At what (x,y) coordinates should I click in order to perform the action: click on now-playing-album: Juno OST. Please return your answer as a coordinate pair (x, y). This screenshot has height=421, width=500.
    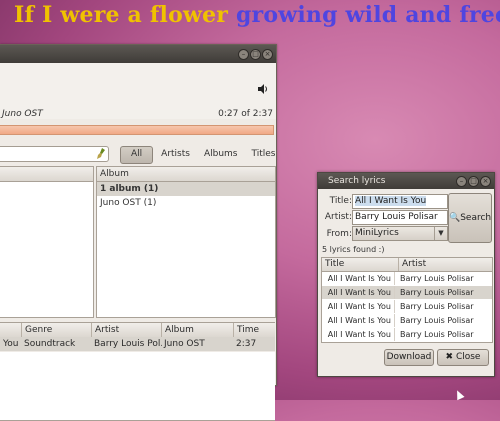
    Looking at the image, I should click on (22, 114).